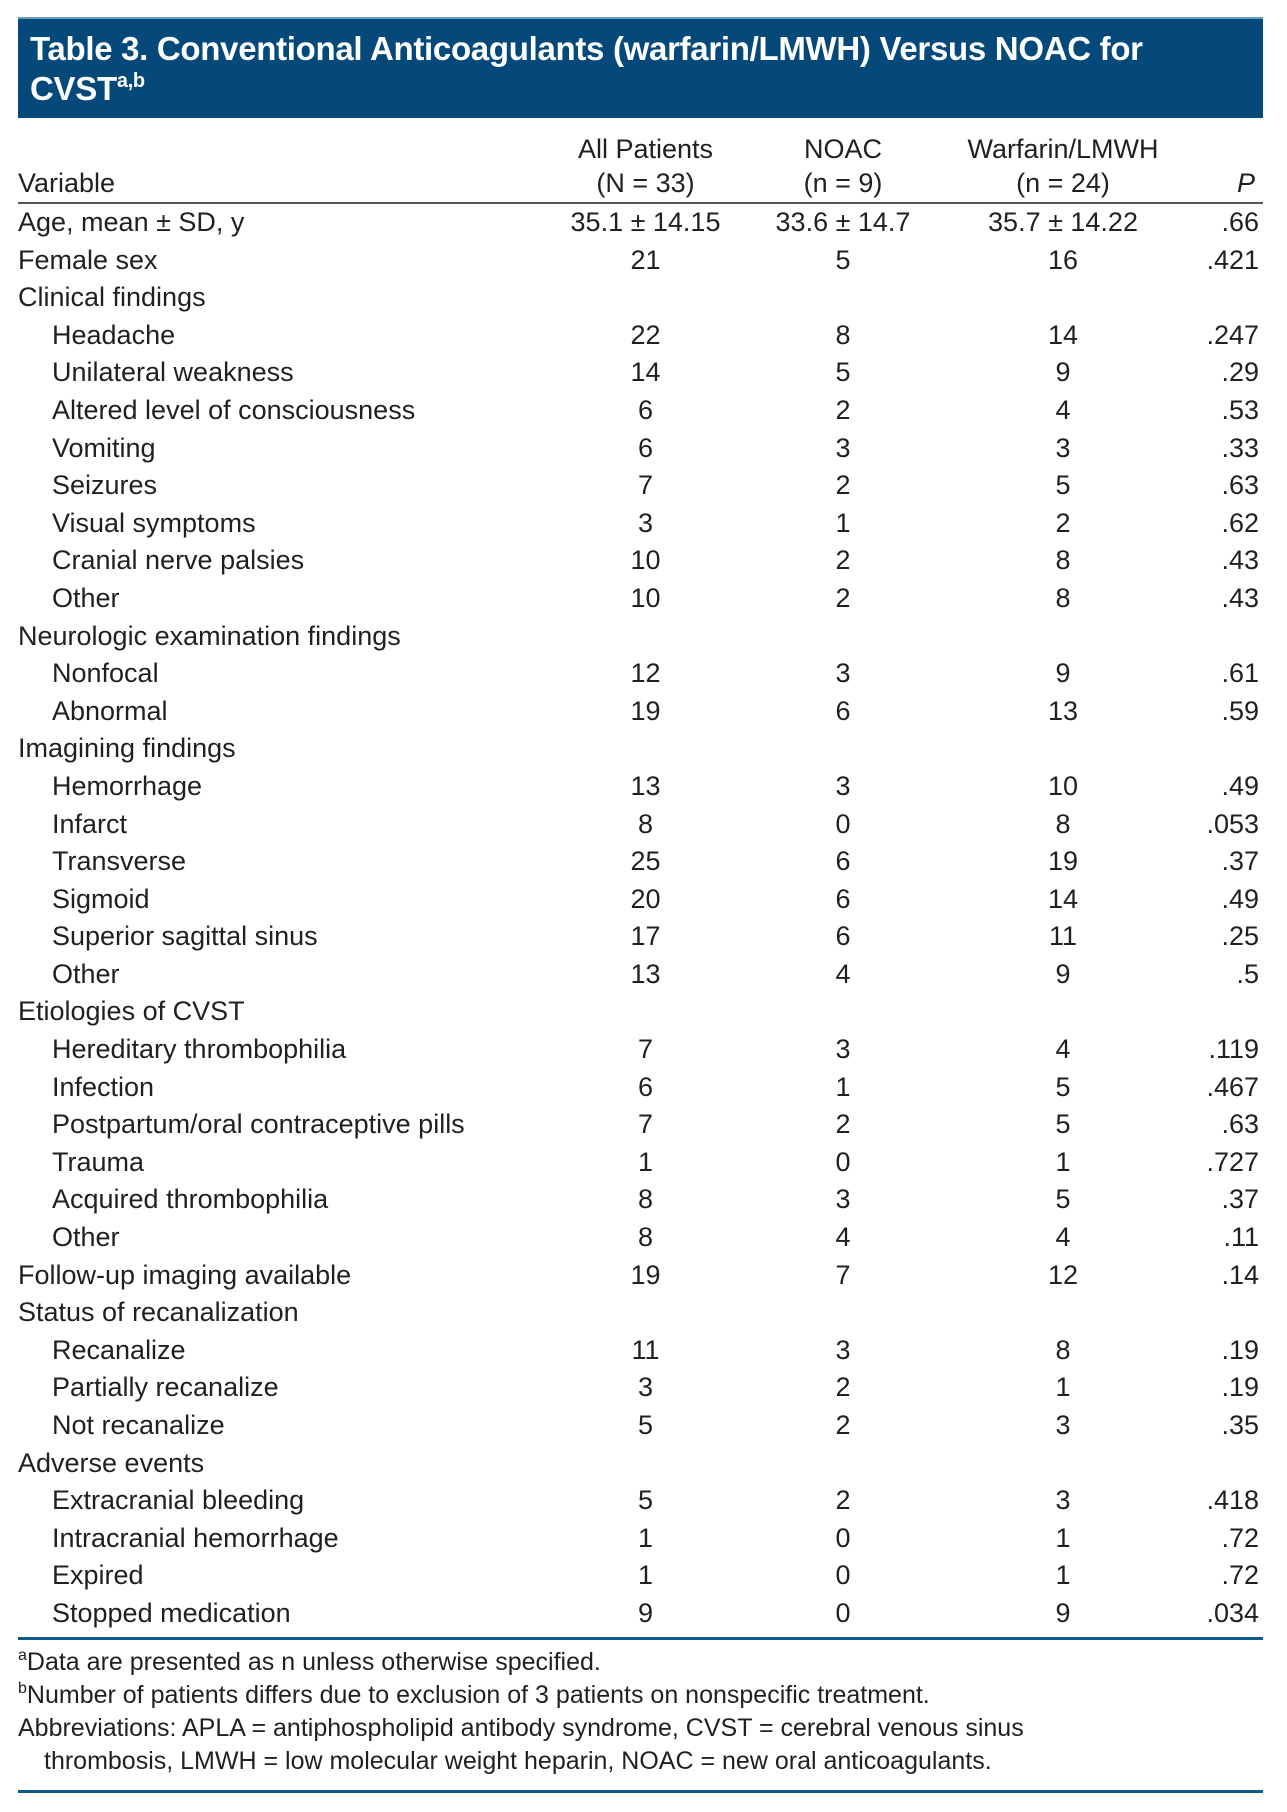 The width and height of the screenshot is (1287, 1812). What do you see at coordinates (640, 1088) in the screenshot?
I see `table-row: Infection 6 1 5 .467` at bounding box center [640, 1088].